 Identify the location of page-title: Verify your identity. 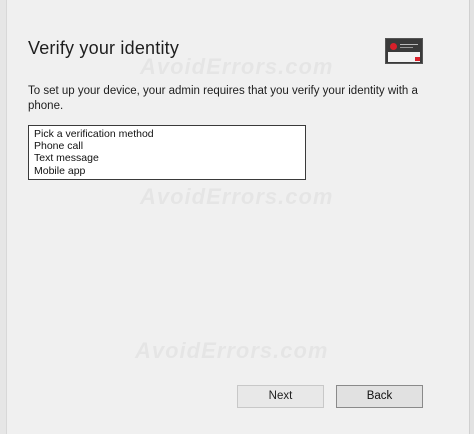
(104, 48).